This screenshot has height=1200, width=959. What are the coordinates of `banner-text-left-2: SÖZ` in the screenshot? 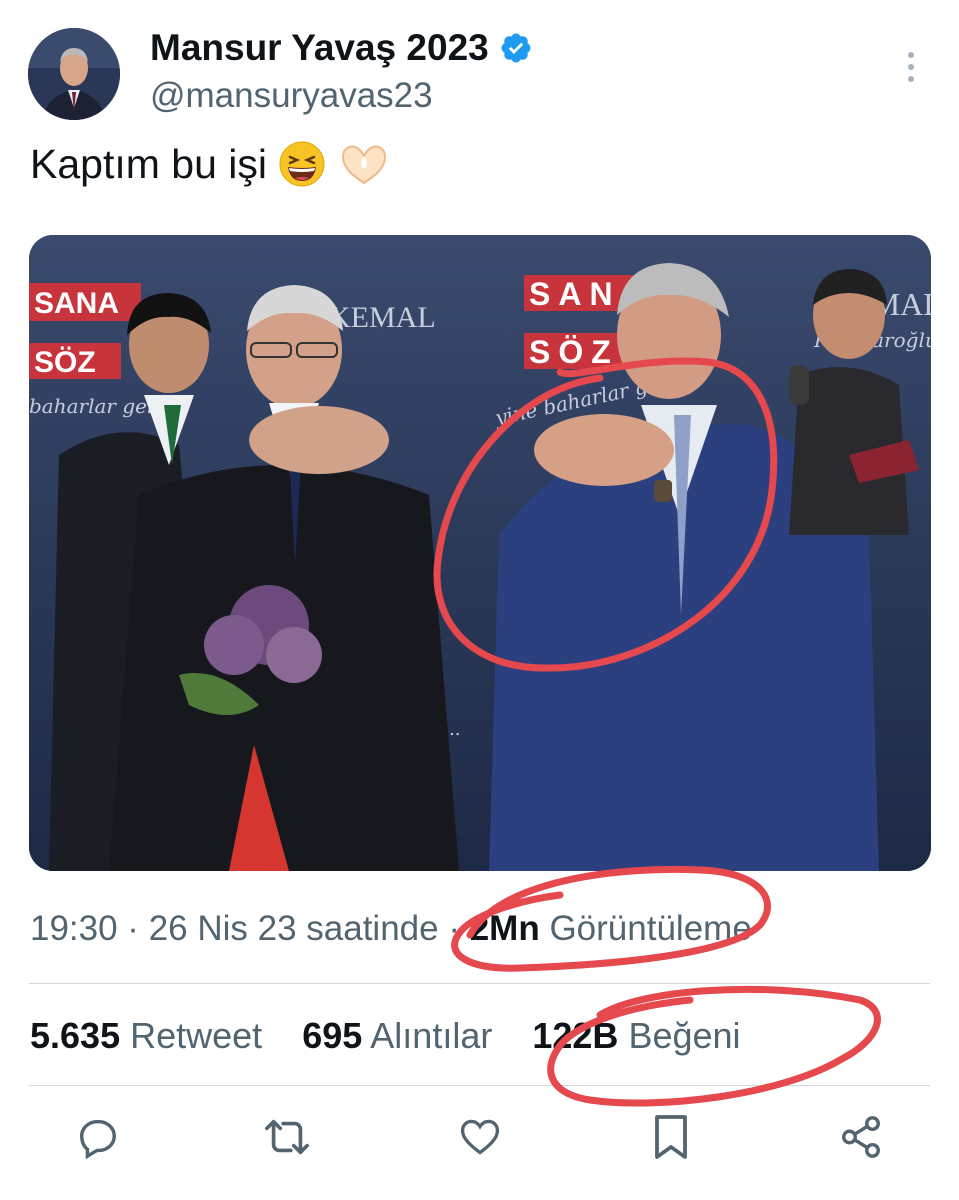 It's located at (65, 362).